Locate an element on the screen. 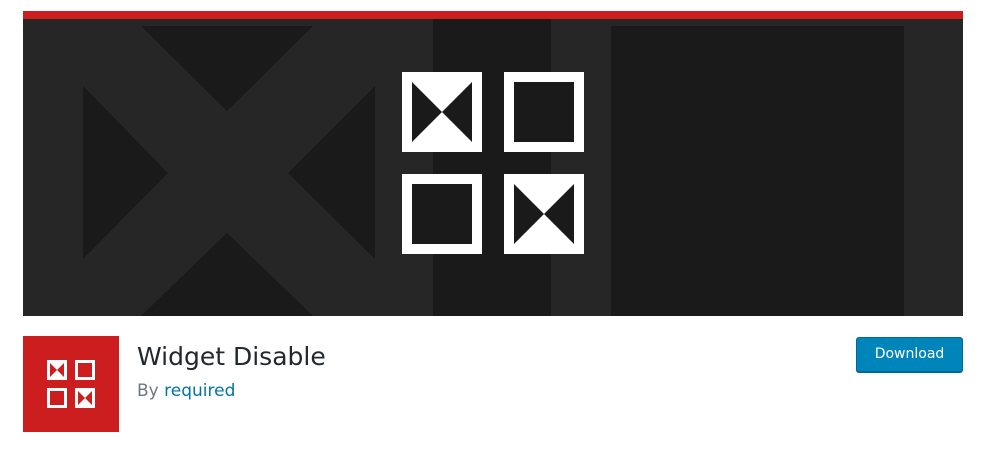 The width and height of the screenshot is (985, 456). banner-red-strip is located at coordinates (493, 15).